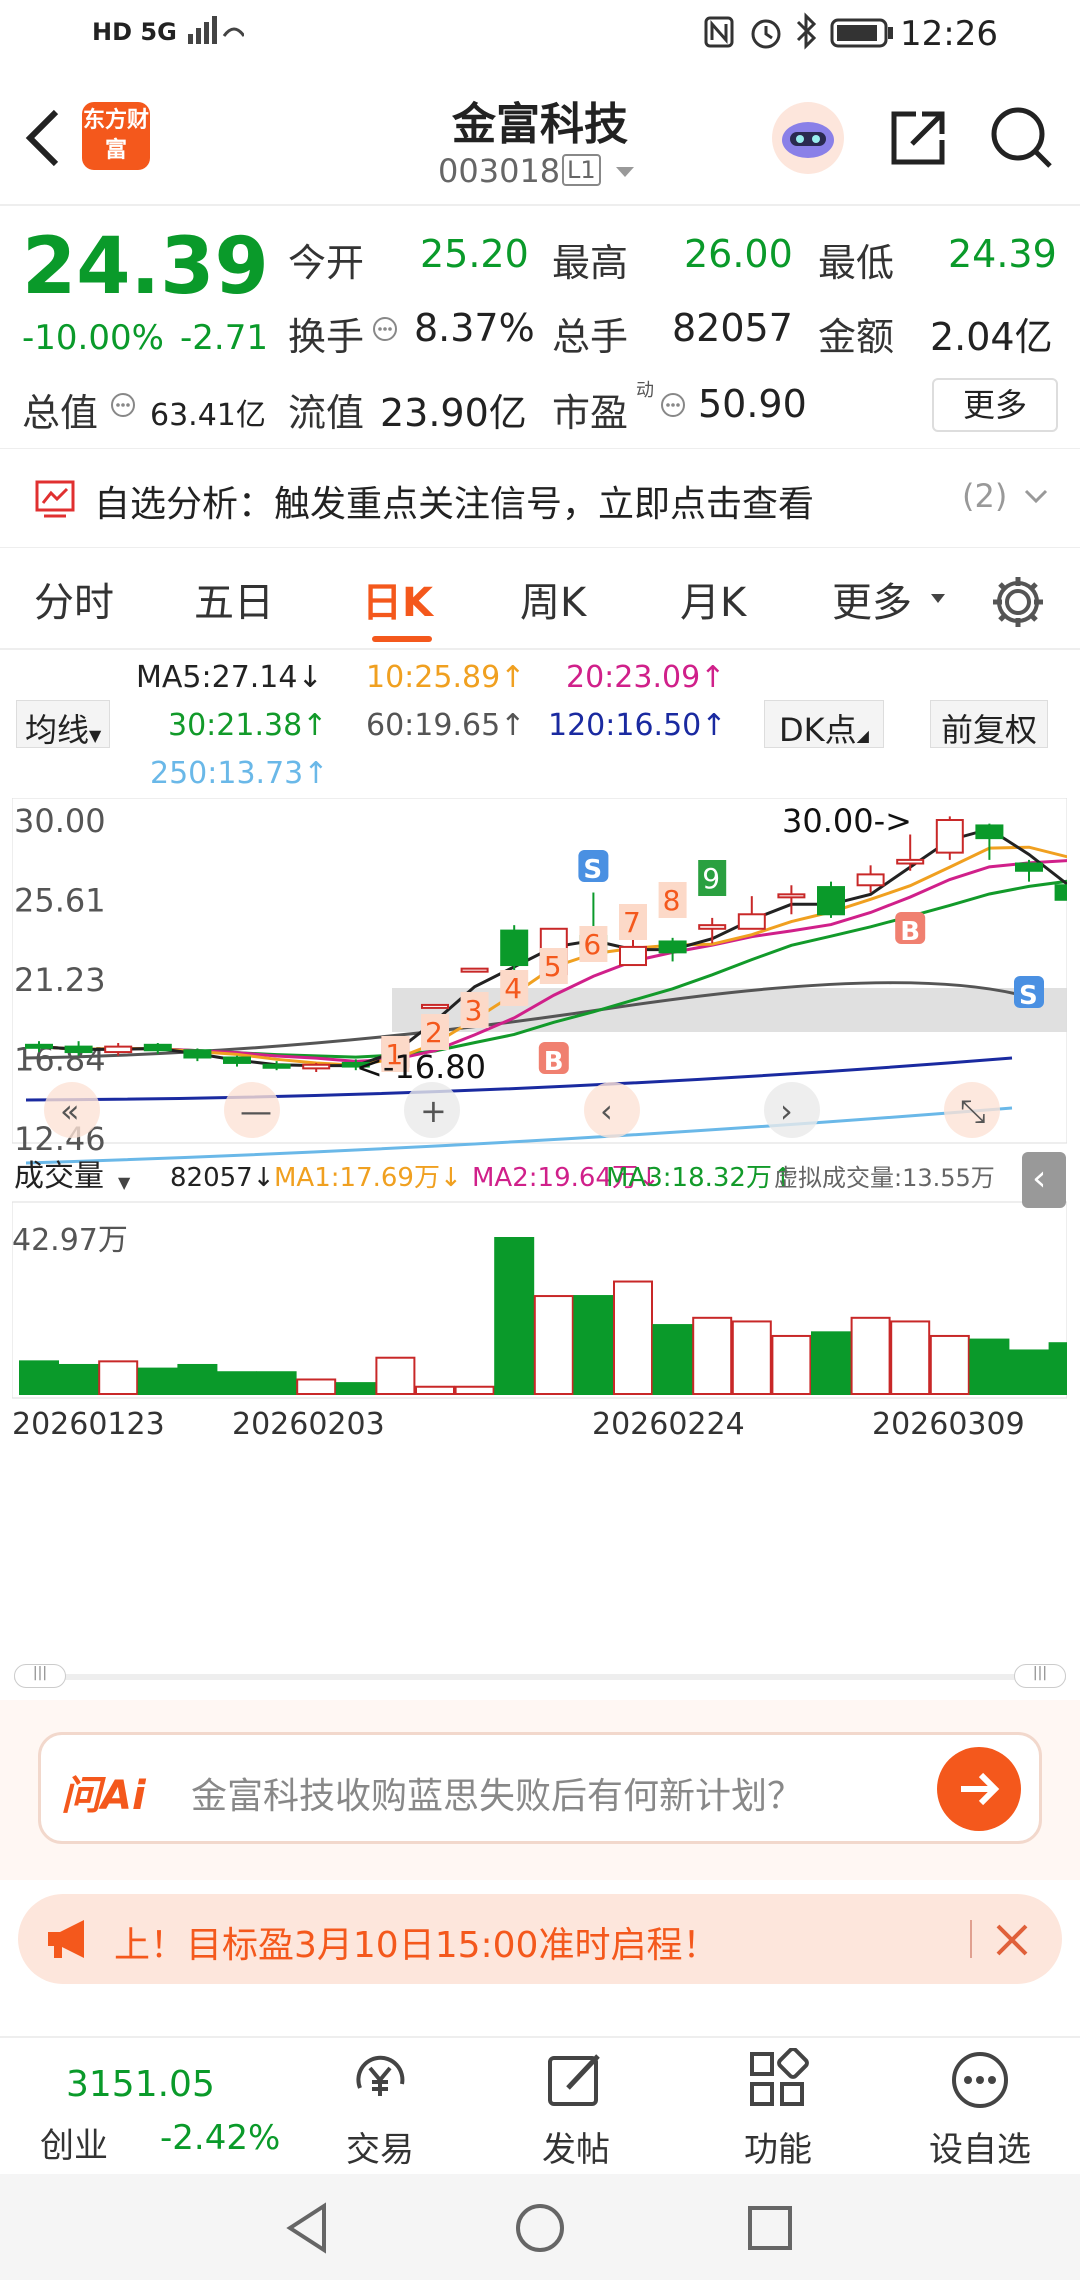  Describe the element at coordinates (446, 677) in the screenshot. I see `ma10-value: 10:25.89↑` at that location.